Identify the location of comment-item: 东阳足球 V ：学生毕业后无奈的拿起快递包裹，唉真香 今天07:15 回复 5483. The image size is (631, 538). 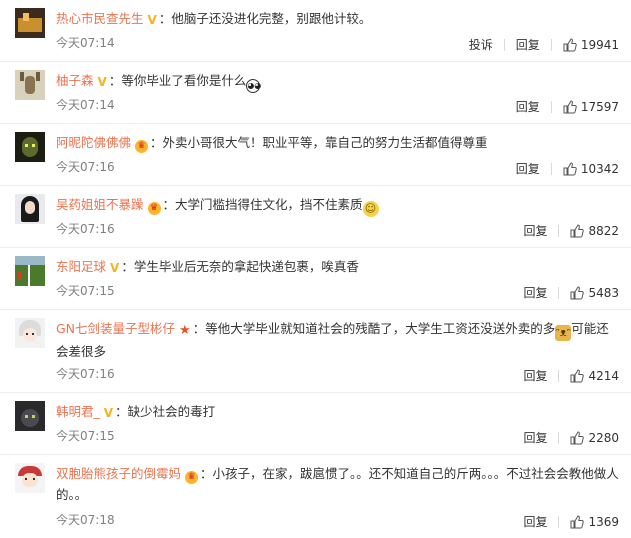
(315, 279).